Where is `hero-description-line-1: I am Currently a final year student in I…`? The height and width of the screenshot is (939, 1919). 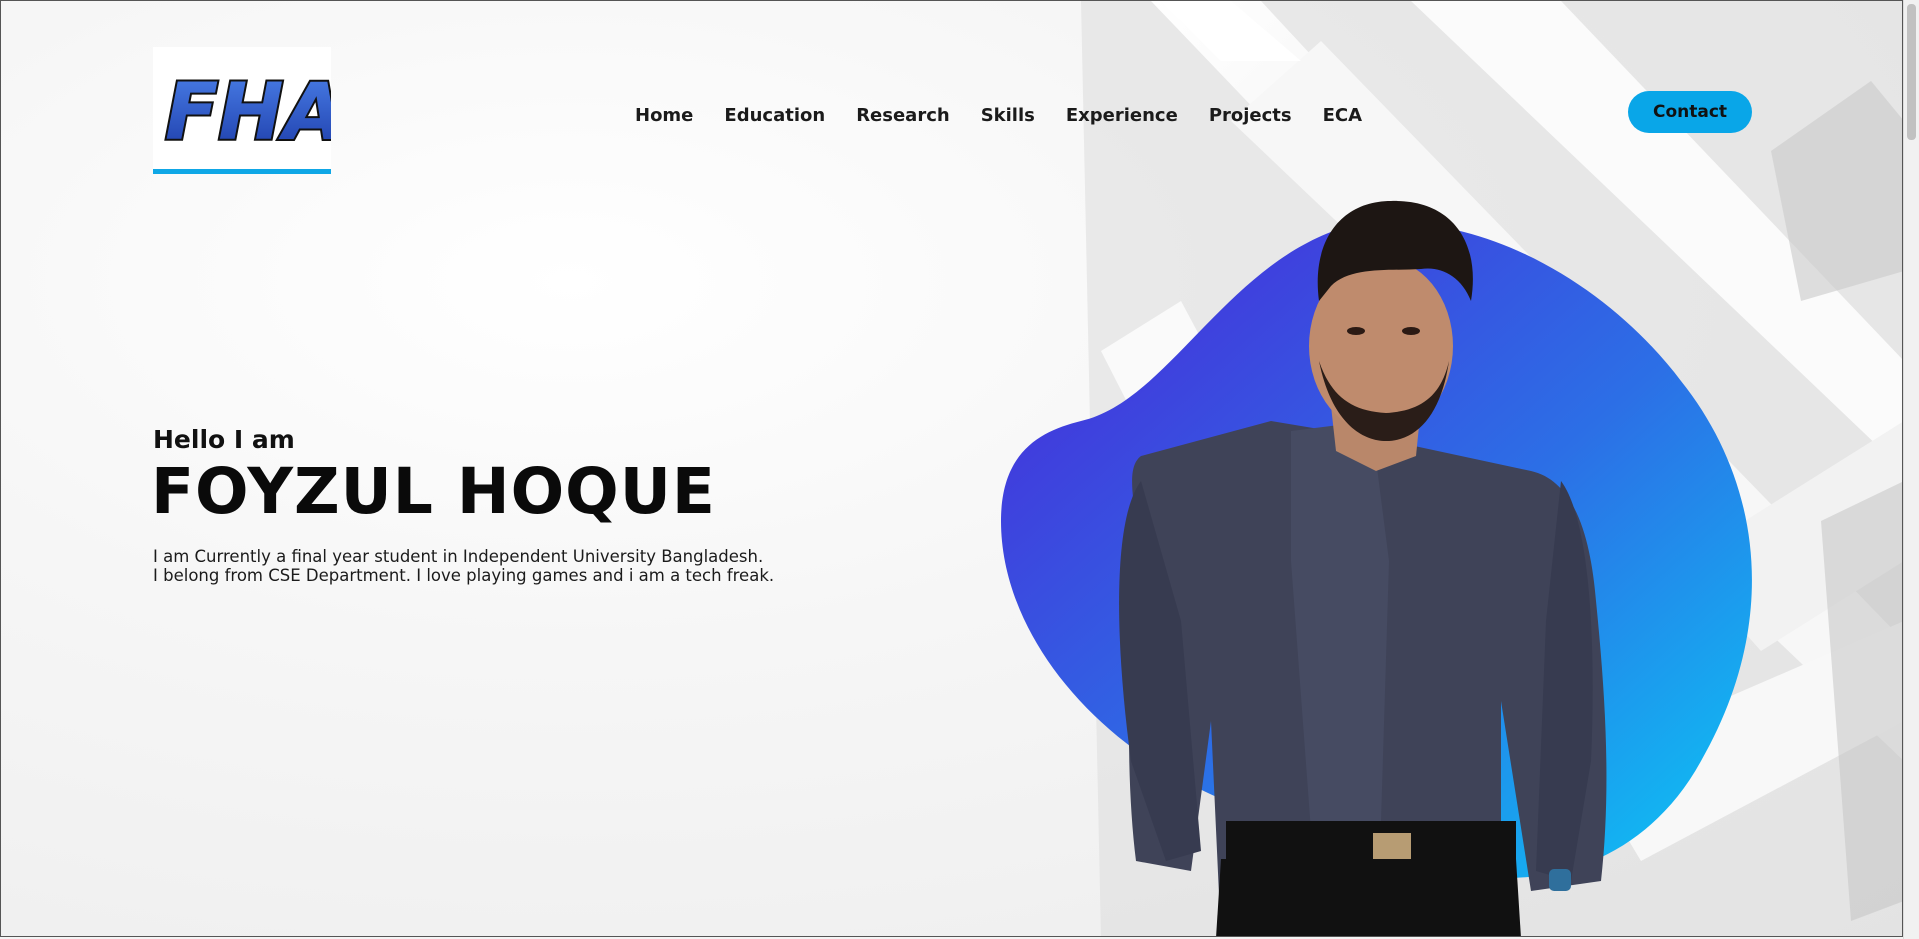 hero-description-line-1: I am Currently a final year student in I… is located at coordinates (458, 556).